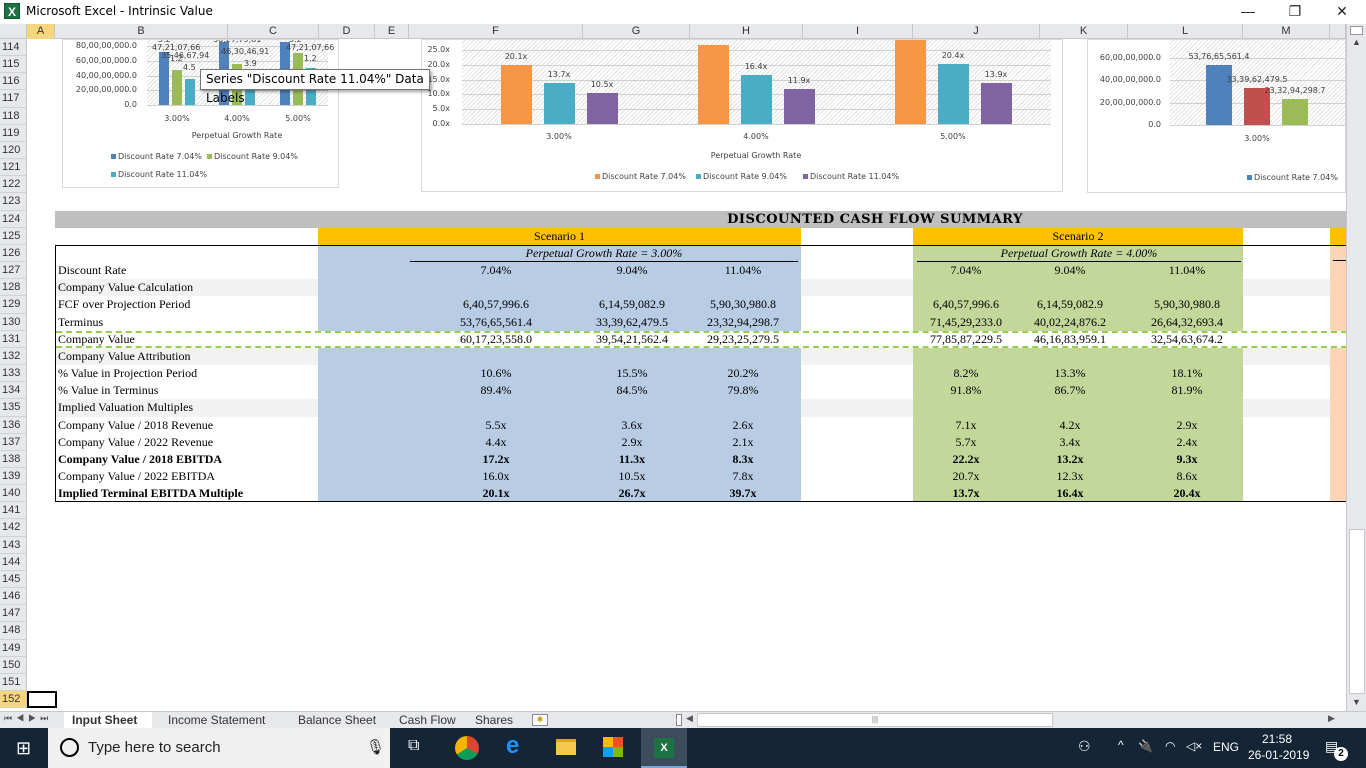 The image size is (1366, 768). Describe the element at coordinates (743, 425) in the screenshot. I see `value-cell: 2.6x` at that location.